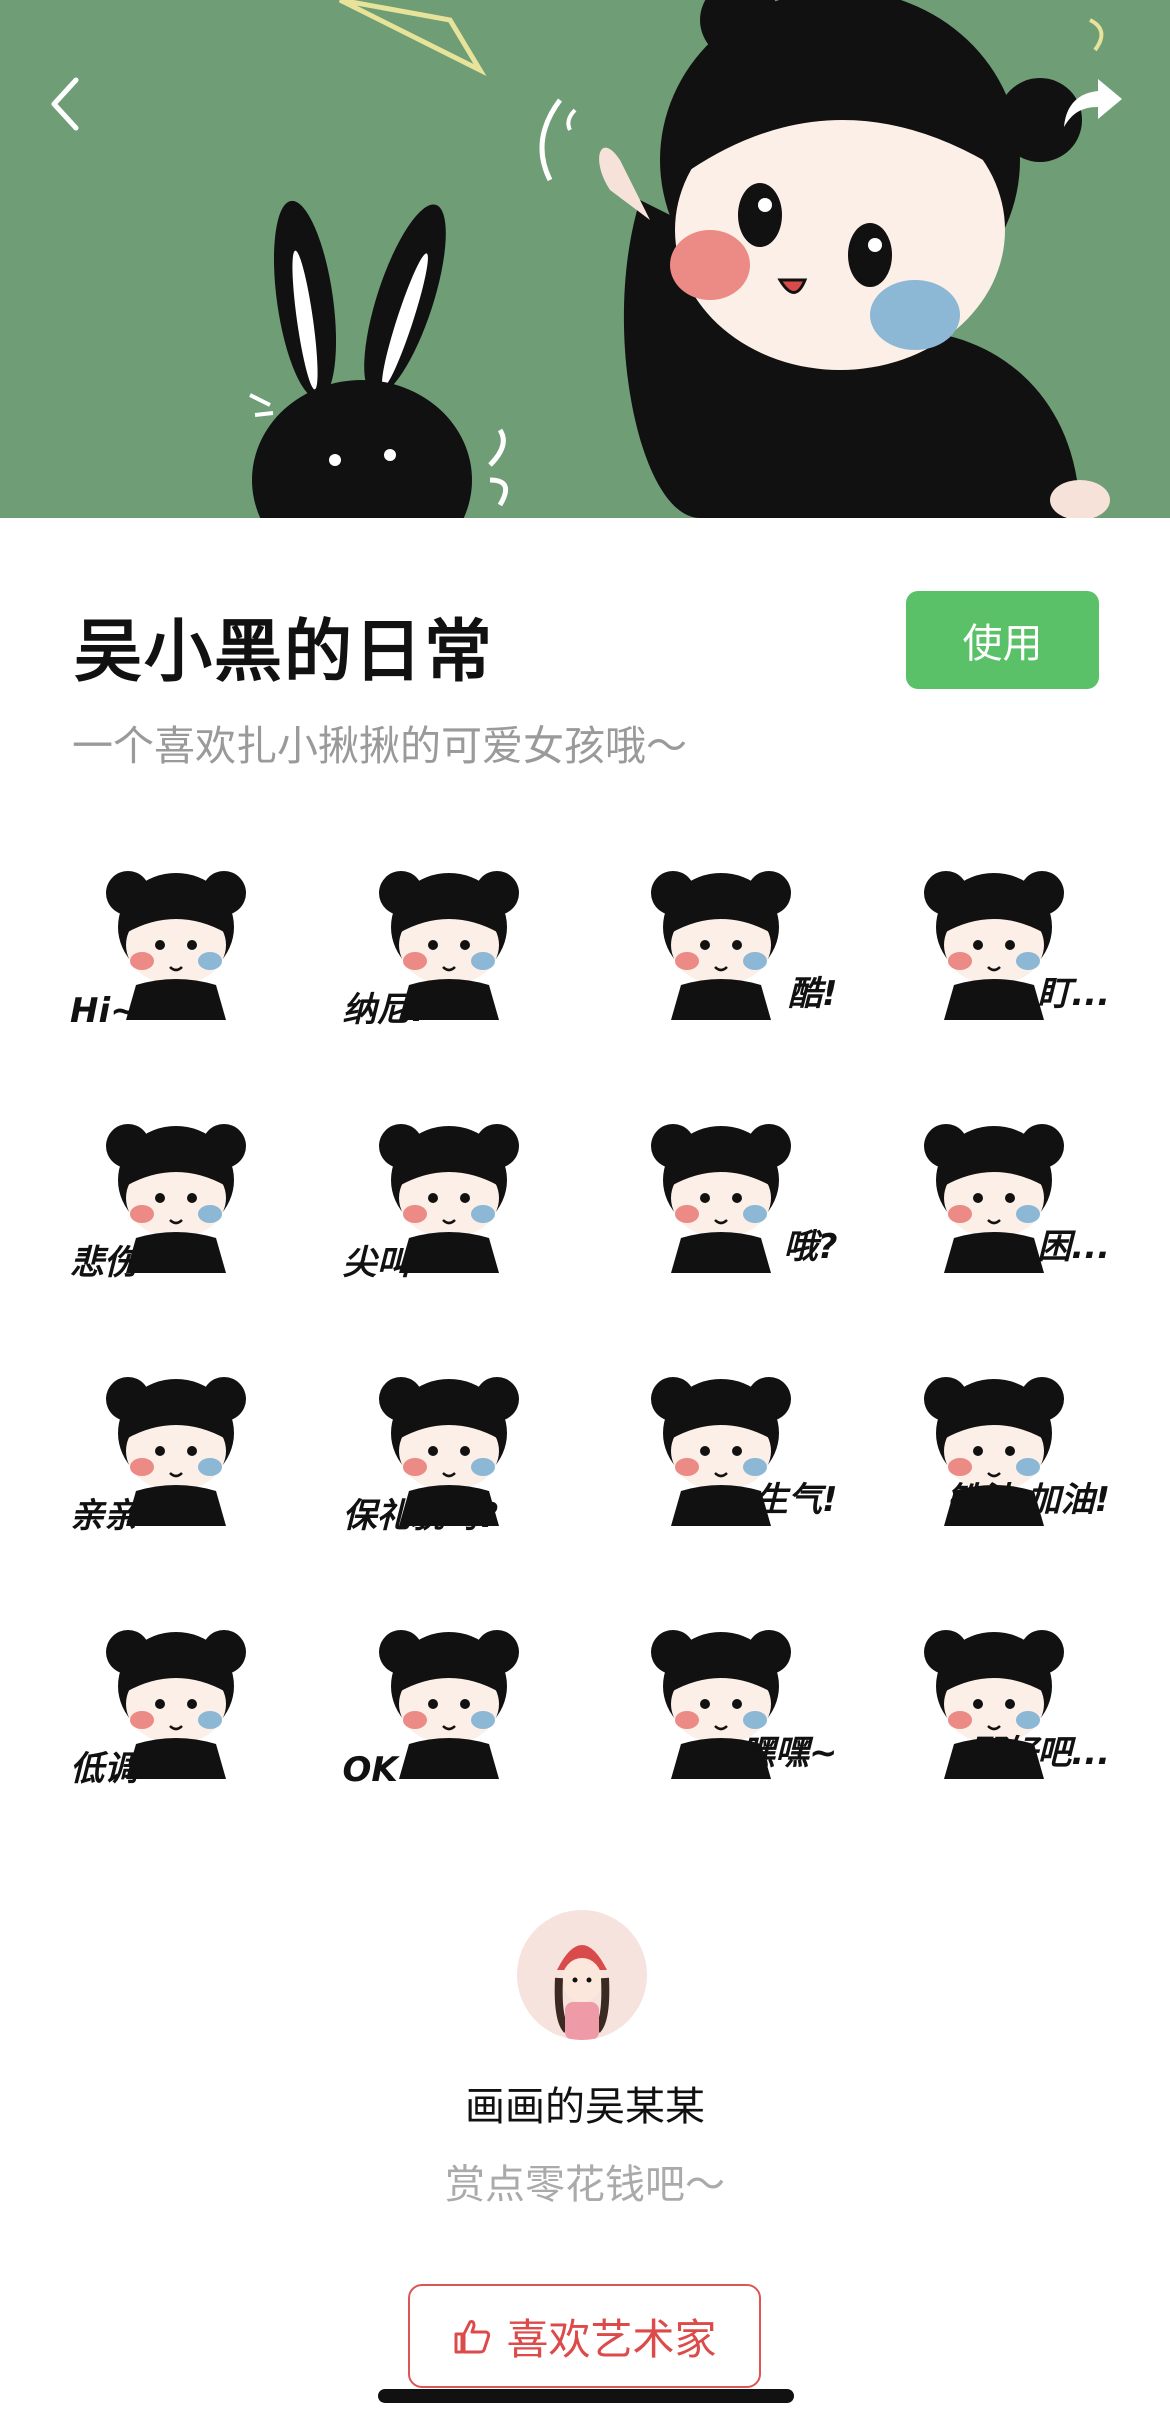 The height and width of the screenshot is (2426, 1170). Describe the element at coordinates (176, 944) in the screenshot. I see `sticker-item: Hi~` at that location.